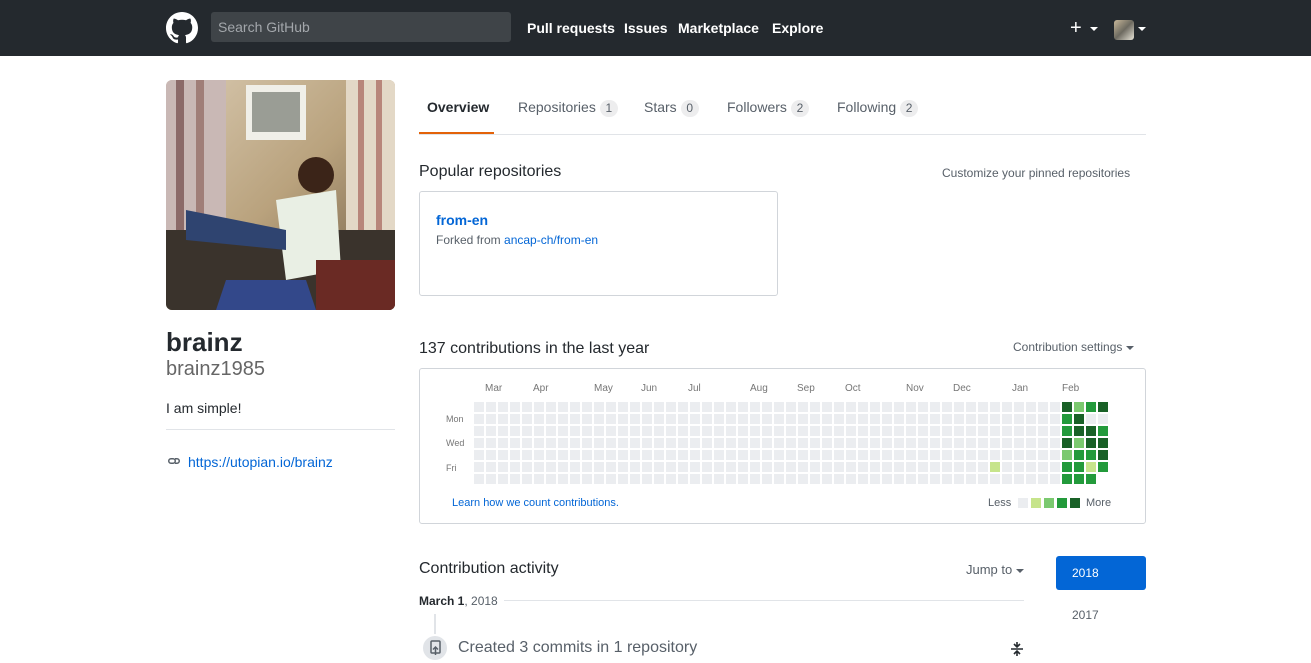  I want to click on profile-website-link: https://utopian.io/brainz, so click(260, 462).